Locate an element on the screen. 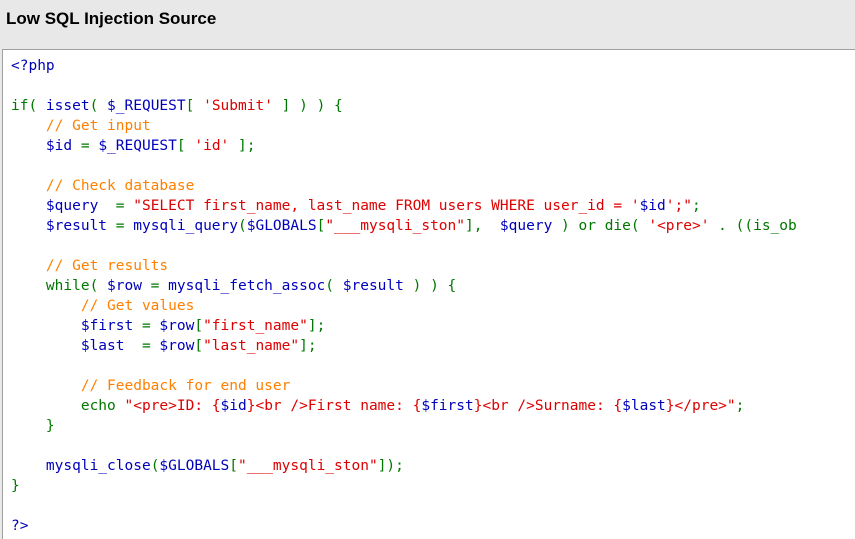 This screenshot has height=539, width=855. code-line: $id = $_REQUEST[ 'id' ]; is located at coordinates (404, 146).